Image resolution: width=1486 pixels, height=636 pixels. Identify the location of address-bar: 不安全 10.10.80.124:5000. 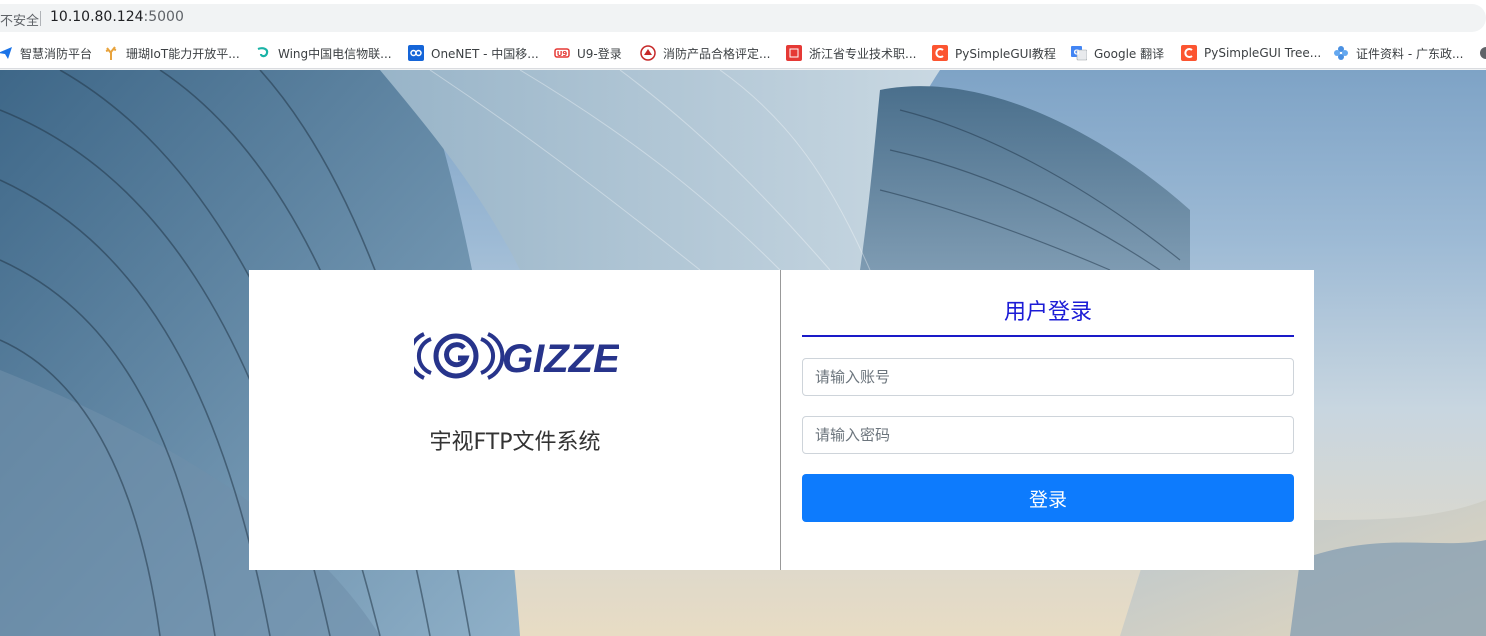
(743, 18).